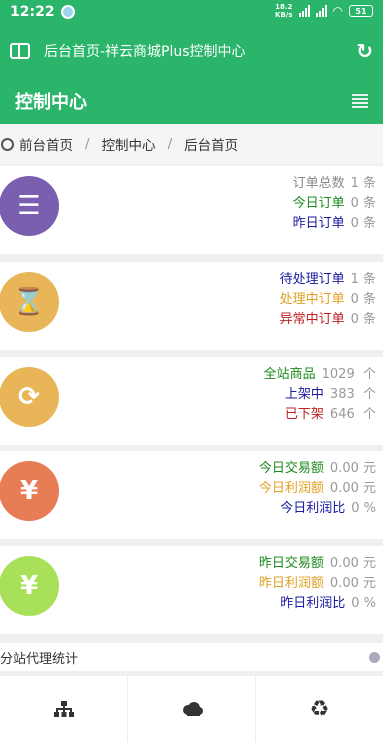 This screenshot has width=383, height=742. What do you see at coordinates (360, 101) in the screenshot?
I see `menu-icon` at bounding box center [360, 101].